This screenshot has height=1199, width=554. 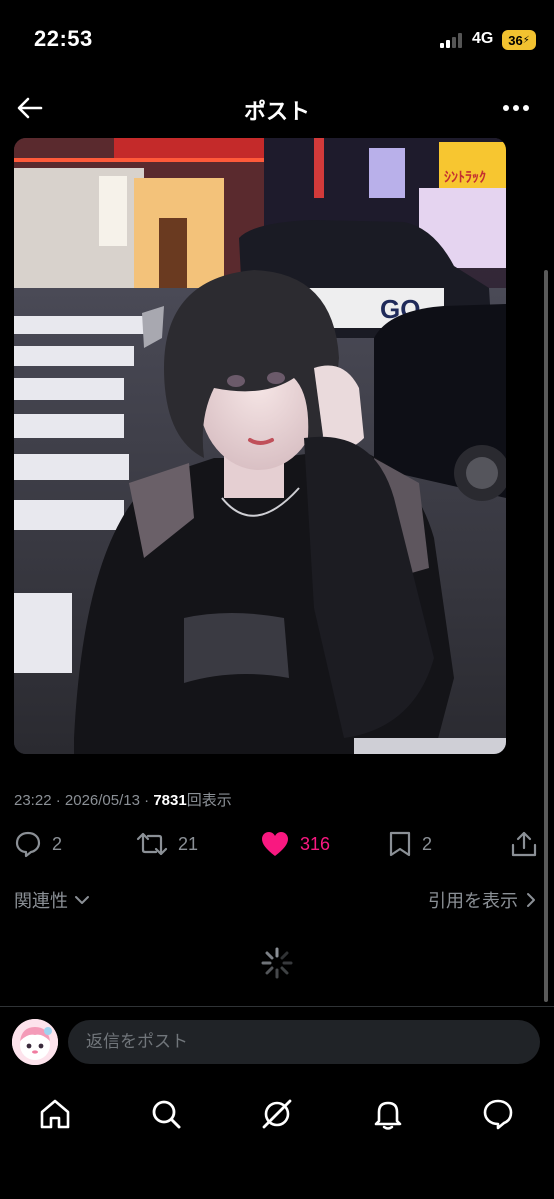 I want to click on back-button, so click(x=30, y=108).